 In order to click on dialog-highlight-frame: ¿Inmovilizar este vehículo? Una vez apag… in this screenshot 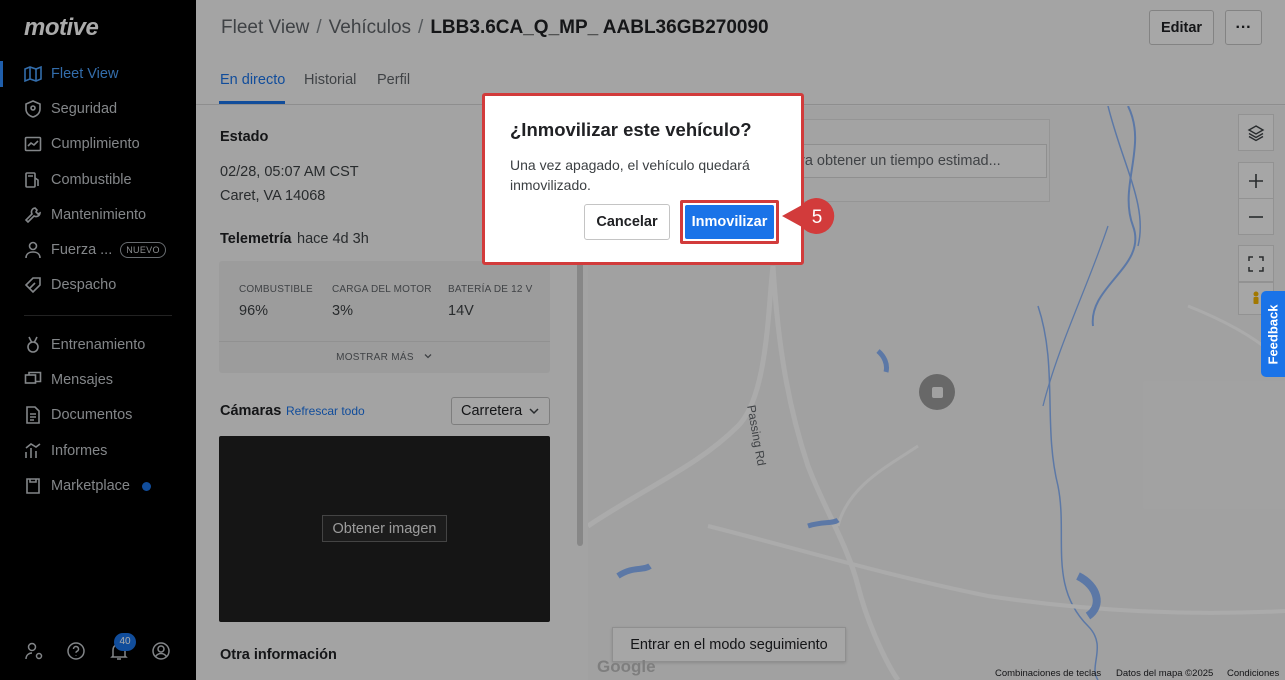, I will do `click(643, 179)`.